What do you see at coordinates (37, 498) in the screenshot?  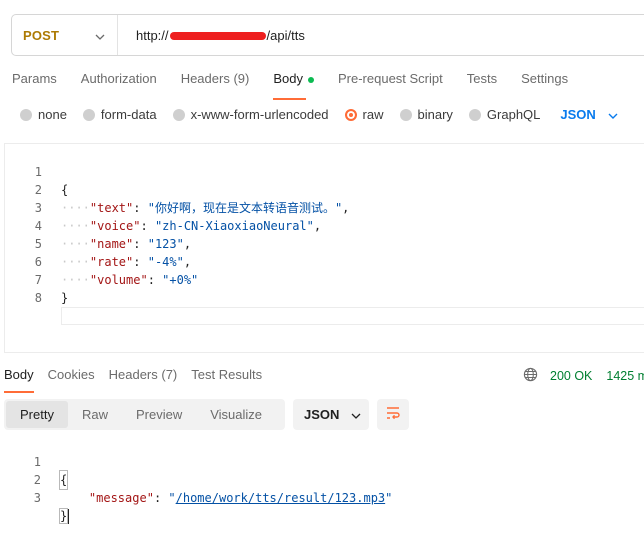 I see `line-number: 3` at bounding box center [37, 498].